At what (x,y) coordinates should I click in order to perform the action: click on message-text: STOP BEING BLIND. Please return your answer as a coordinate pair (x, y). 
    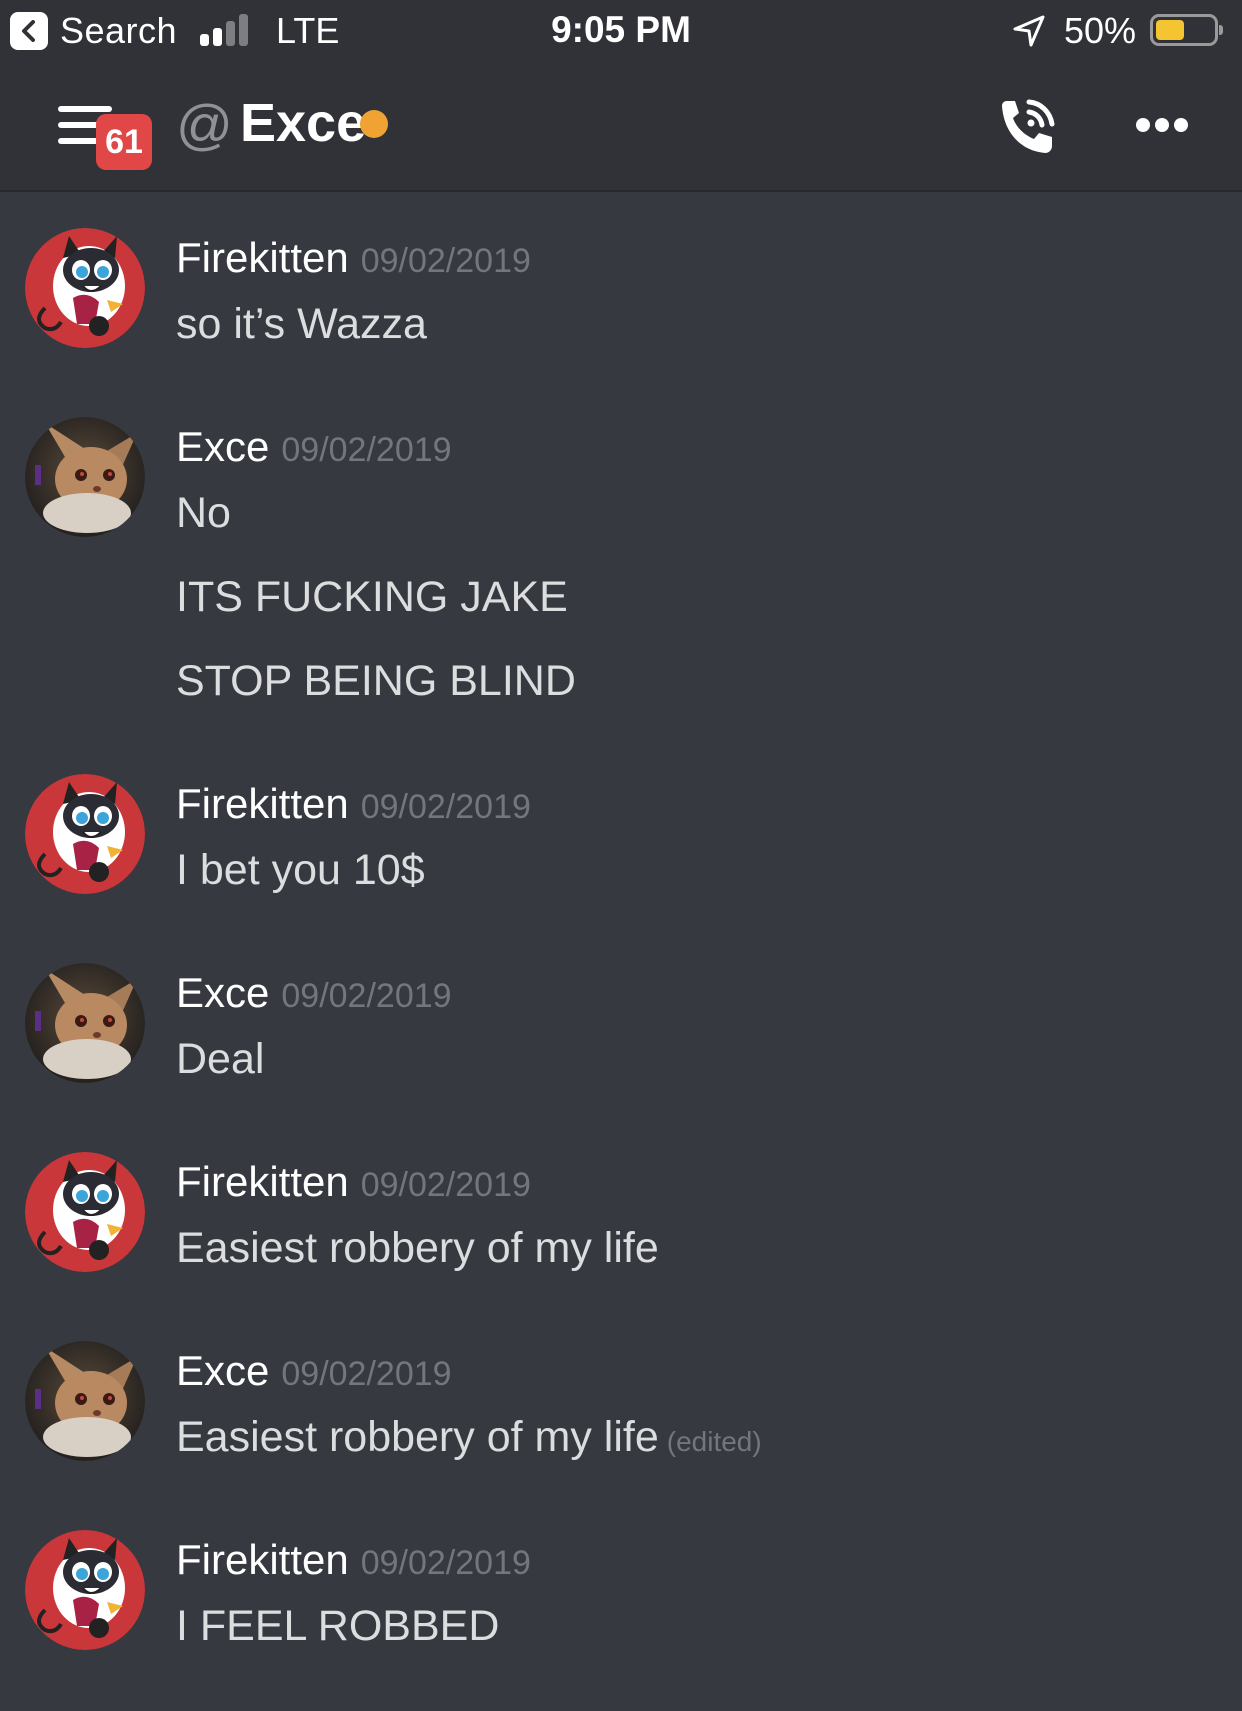
    Looking at the image, I should click on (376, 681).